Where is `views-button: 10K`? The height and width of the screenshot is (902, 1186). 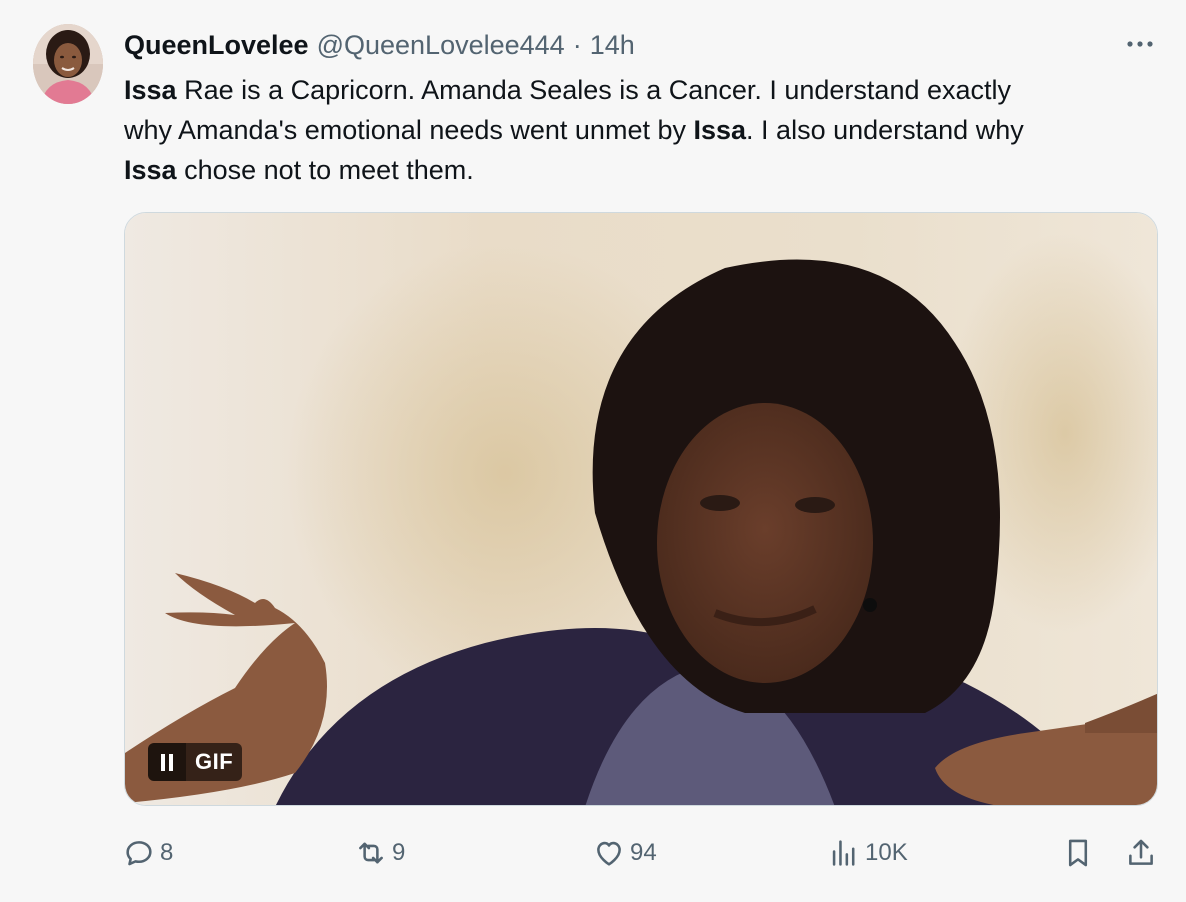 views-button: 10K is located at coordinates (867, 853).